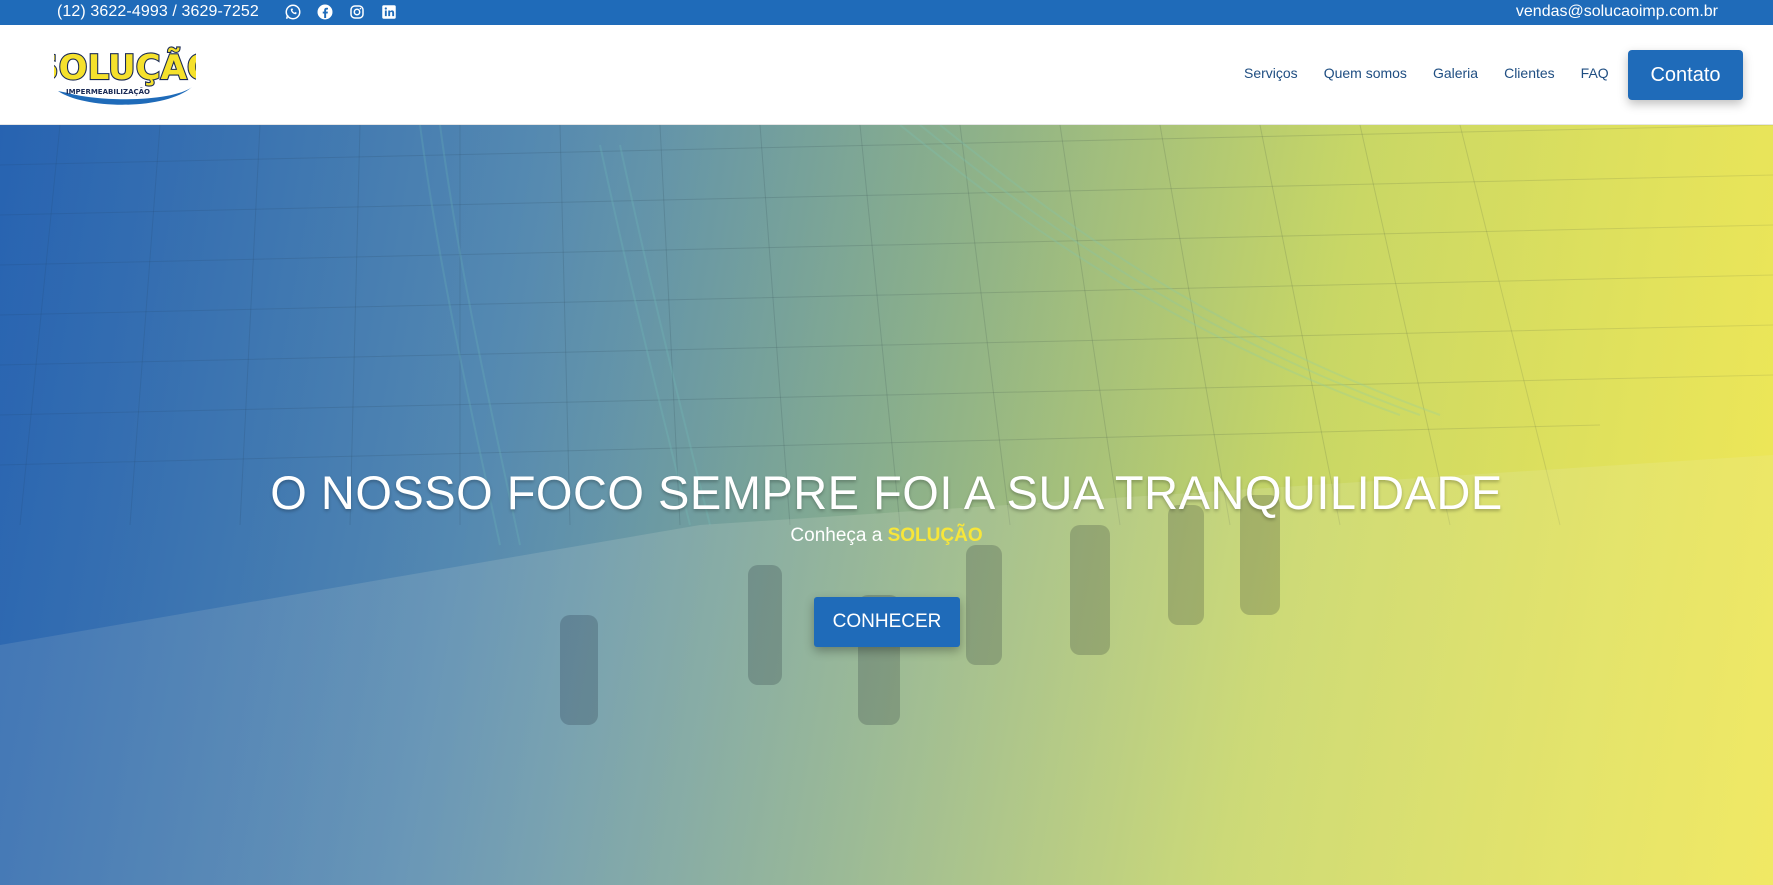 Image resolution: width=1773 pixels, height=885 pixels. I want to click on hero-subtitle: Conheça a SOLUÇÃO, so click(886, 536).